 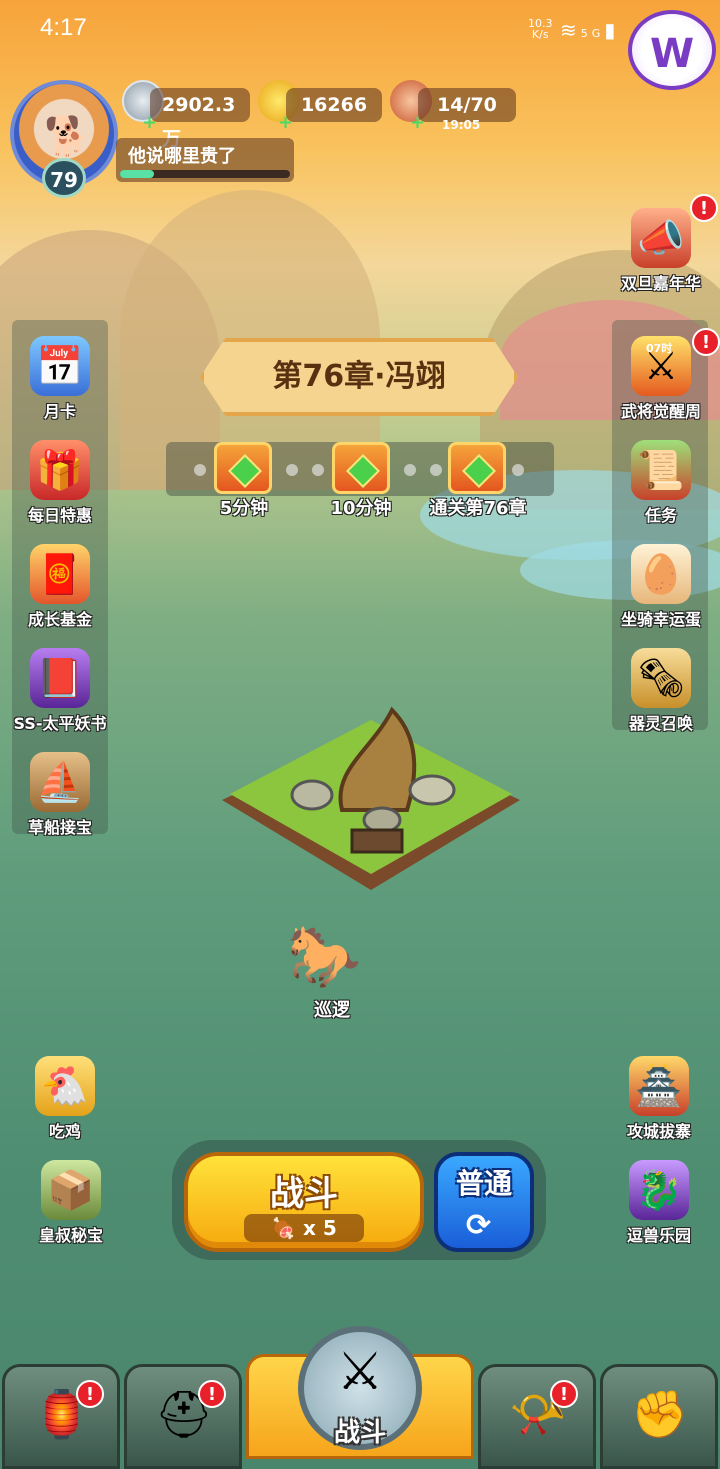 What do you see at coordinates (244, 508) in the screenshot?
I see `chest-label: 5分钟` at bounding box center [244, 508].